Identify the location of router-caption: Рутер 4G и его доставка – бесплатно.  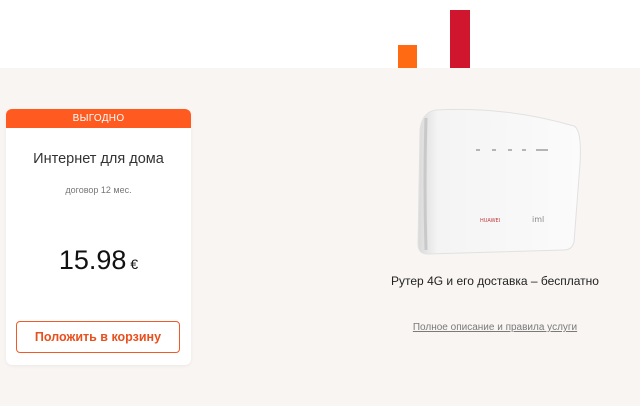
(495, 281).